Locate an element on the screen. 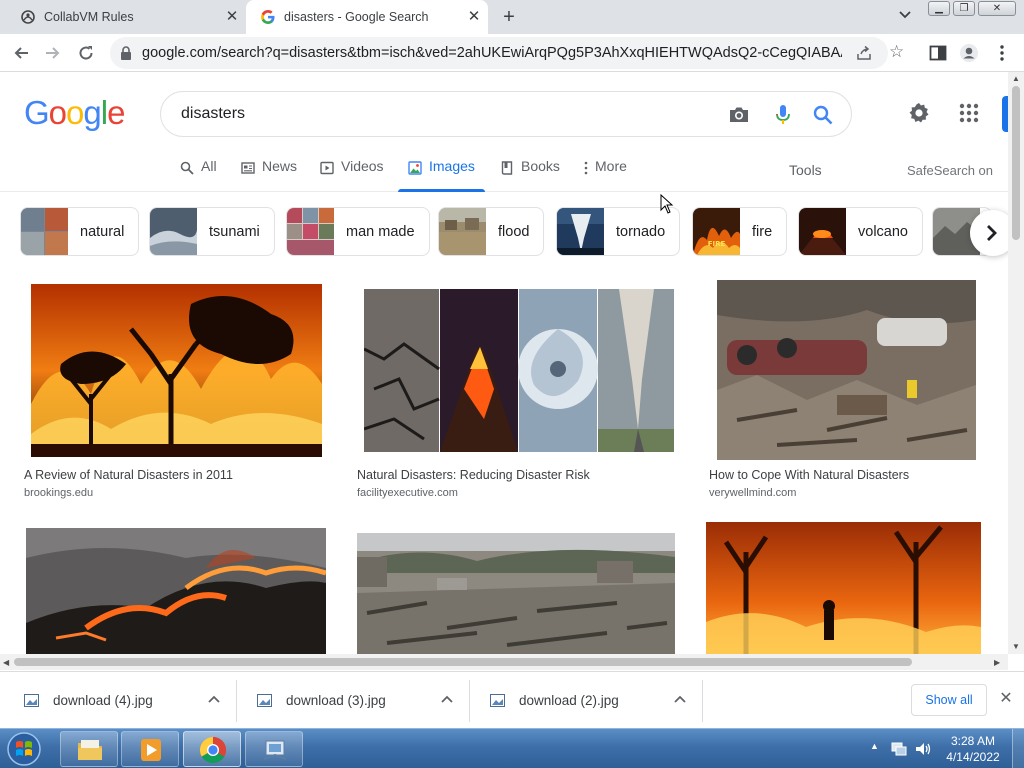 This screenshot has width=1024, height=768. system-clock: 3:28 AM 4/14/2022 is located at coordinates (973, 749).